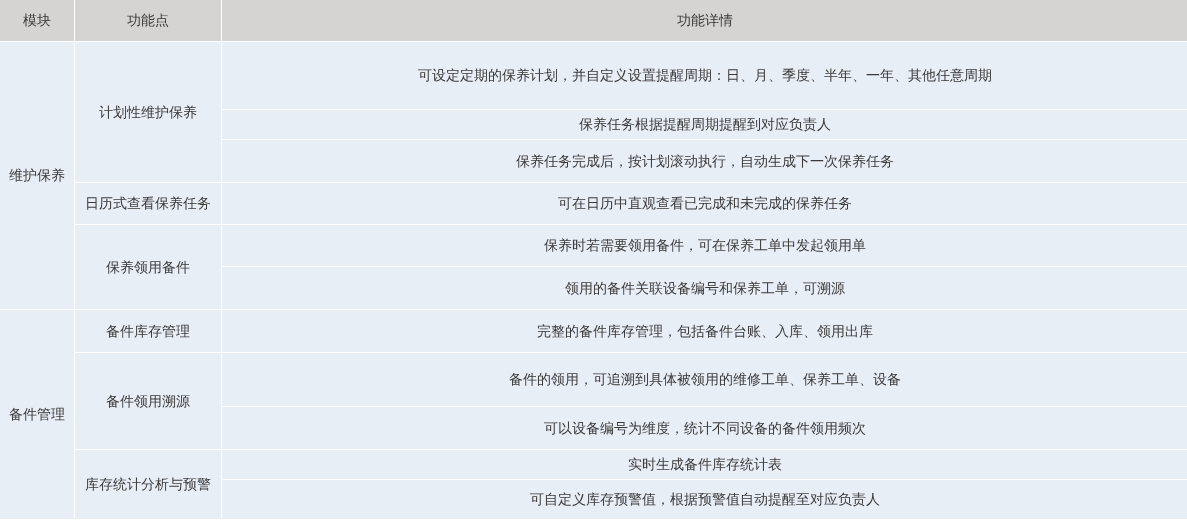 The height and width of the screenshot is (520, 1187). What do you see at coordinates (148, 203) in the screenshot?
I see `table-cell: 日历式查看保养任务` at bounding box center [148, 203].